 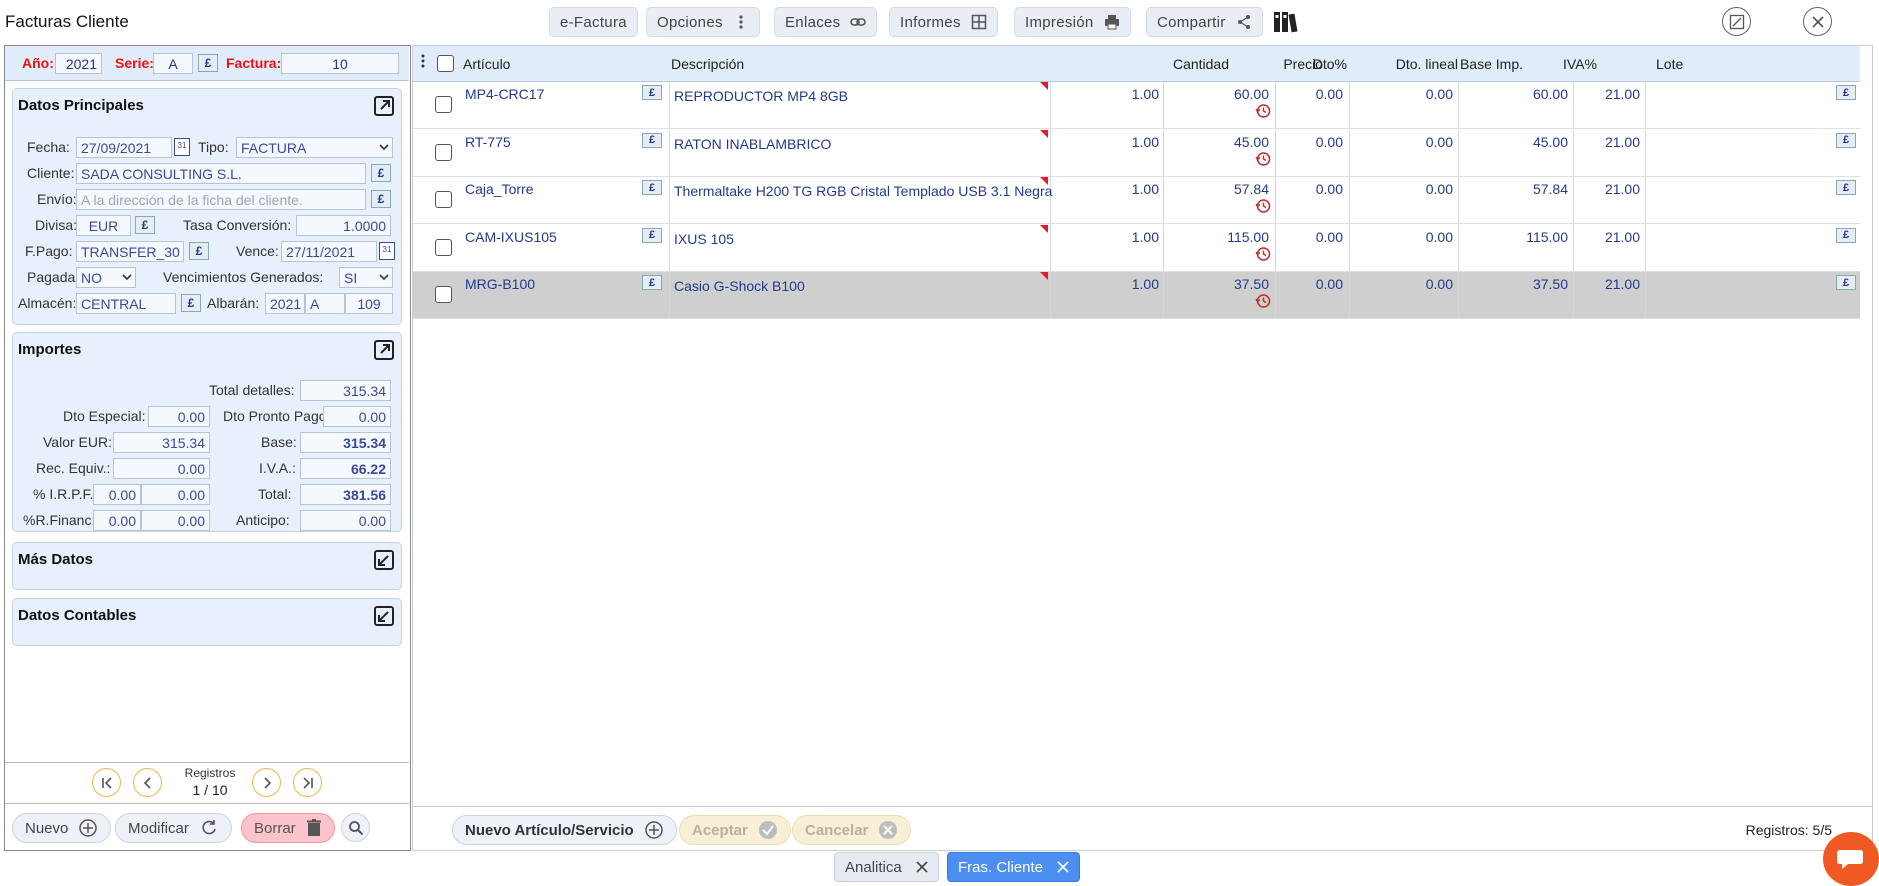 I want to click on articulo-cell: MP4-CRC17, so click(x=504, y=94).